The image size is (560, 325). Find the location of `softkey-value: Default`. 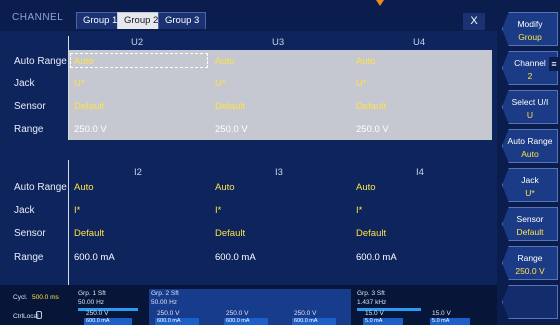

softkey-value: Default is located at coordinates (530, 232).